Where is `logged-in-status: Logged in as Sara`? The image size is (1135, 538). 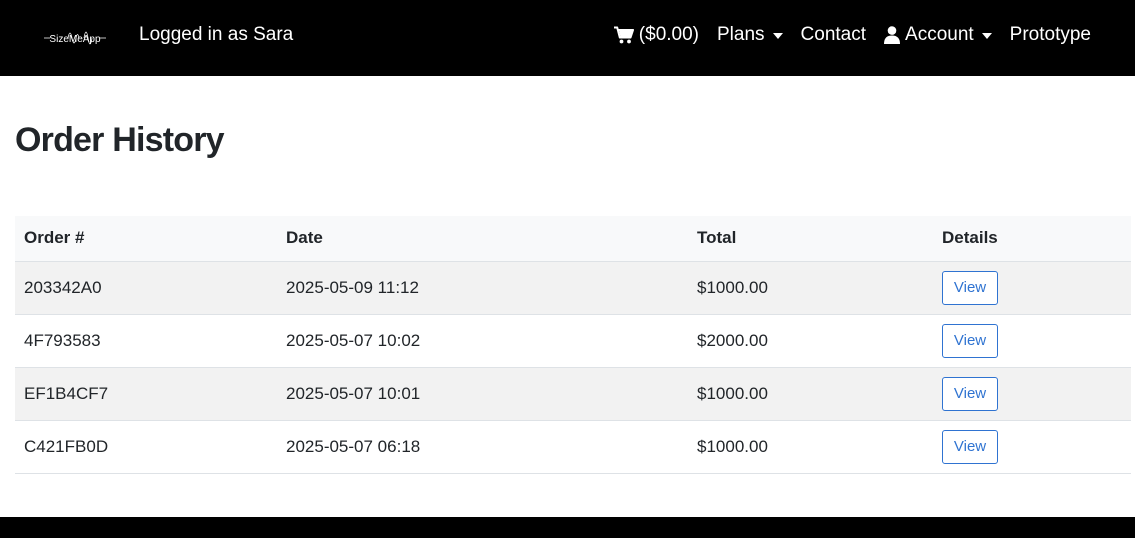
logged-in-status: Logged in as Sara is located at coordinates (216, 34).